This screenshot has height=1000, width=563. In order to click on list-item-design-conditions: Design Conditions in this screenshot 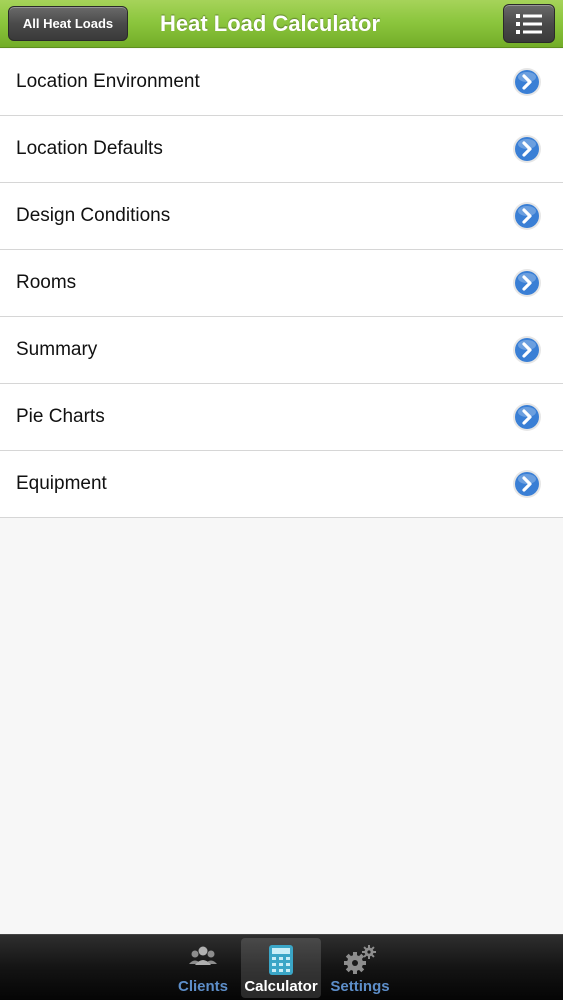, I will do `click(281, 216)`.